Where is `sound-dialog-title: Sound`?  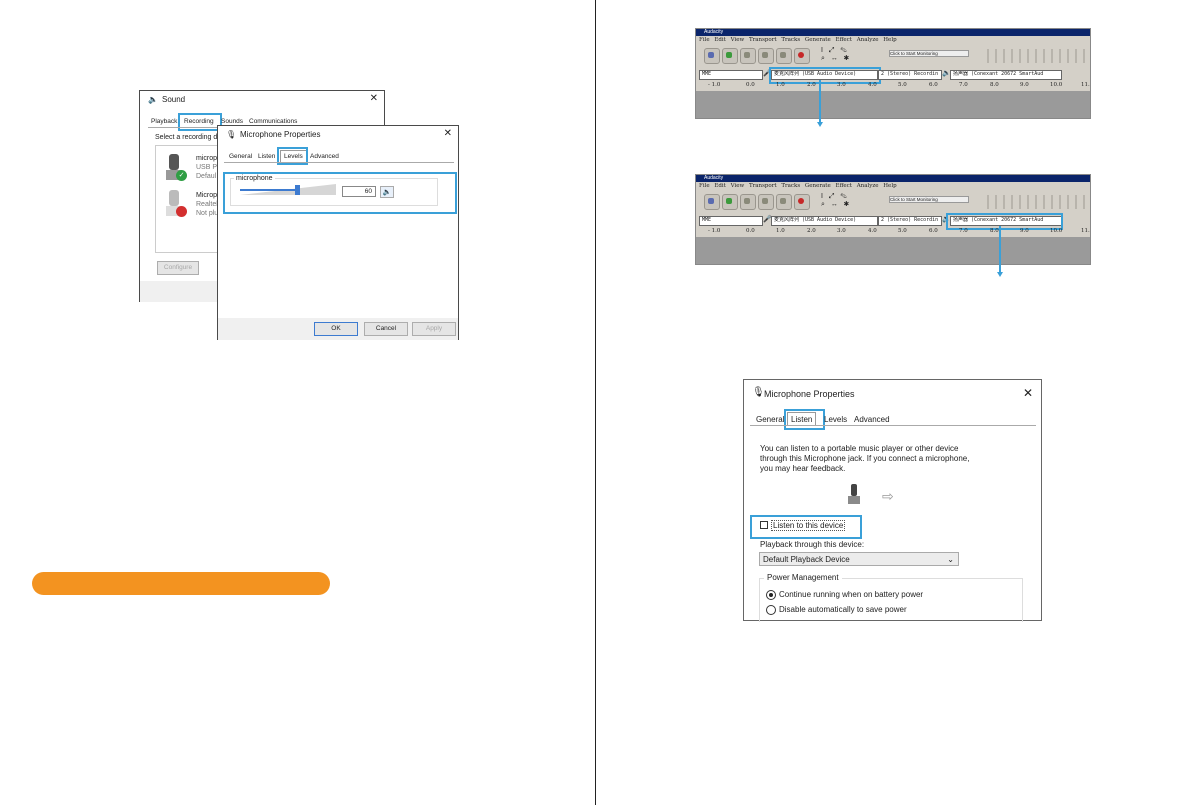 sound-dialog-title: Sound is located at coordinates (174, 99).